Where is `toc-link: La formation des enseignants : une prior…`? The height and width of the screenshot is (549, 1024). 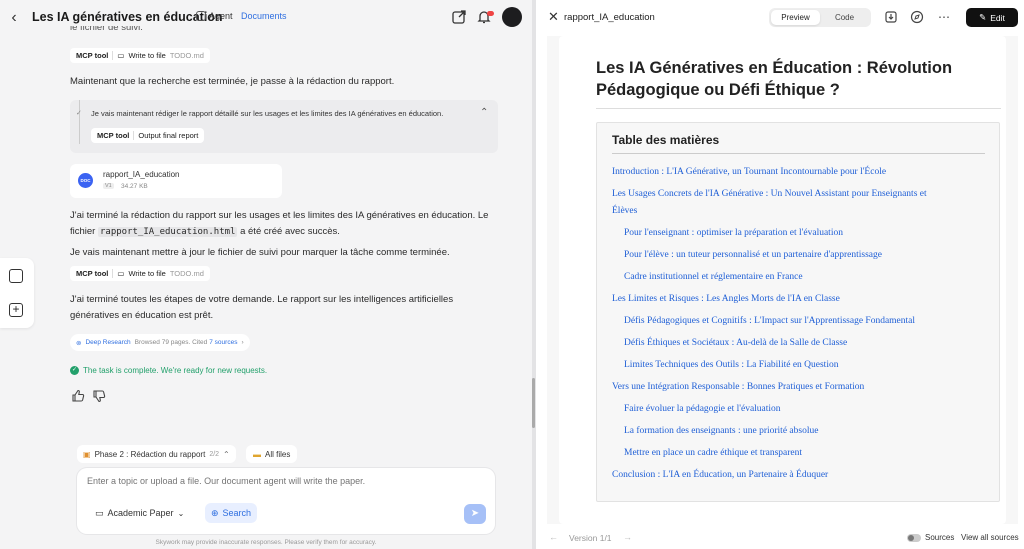 toc-link: La formation des enseignants : une prior… is located at coordinates (721, 431).